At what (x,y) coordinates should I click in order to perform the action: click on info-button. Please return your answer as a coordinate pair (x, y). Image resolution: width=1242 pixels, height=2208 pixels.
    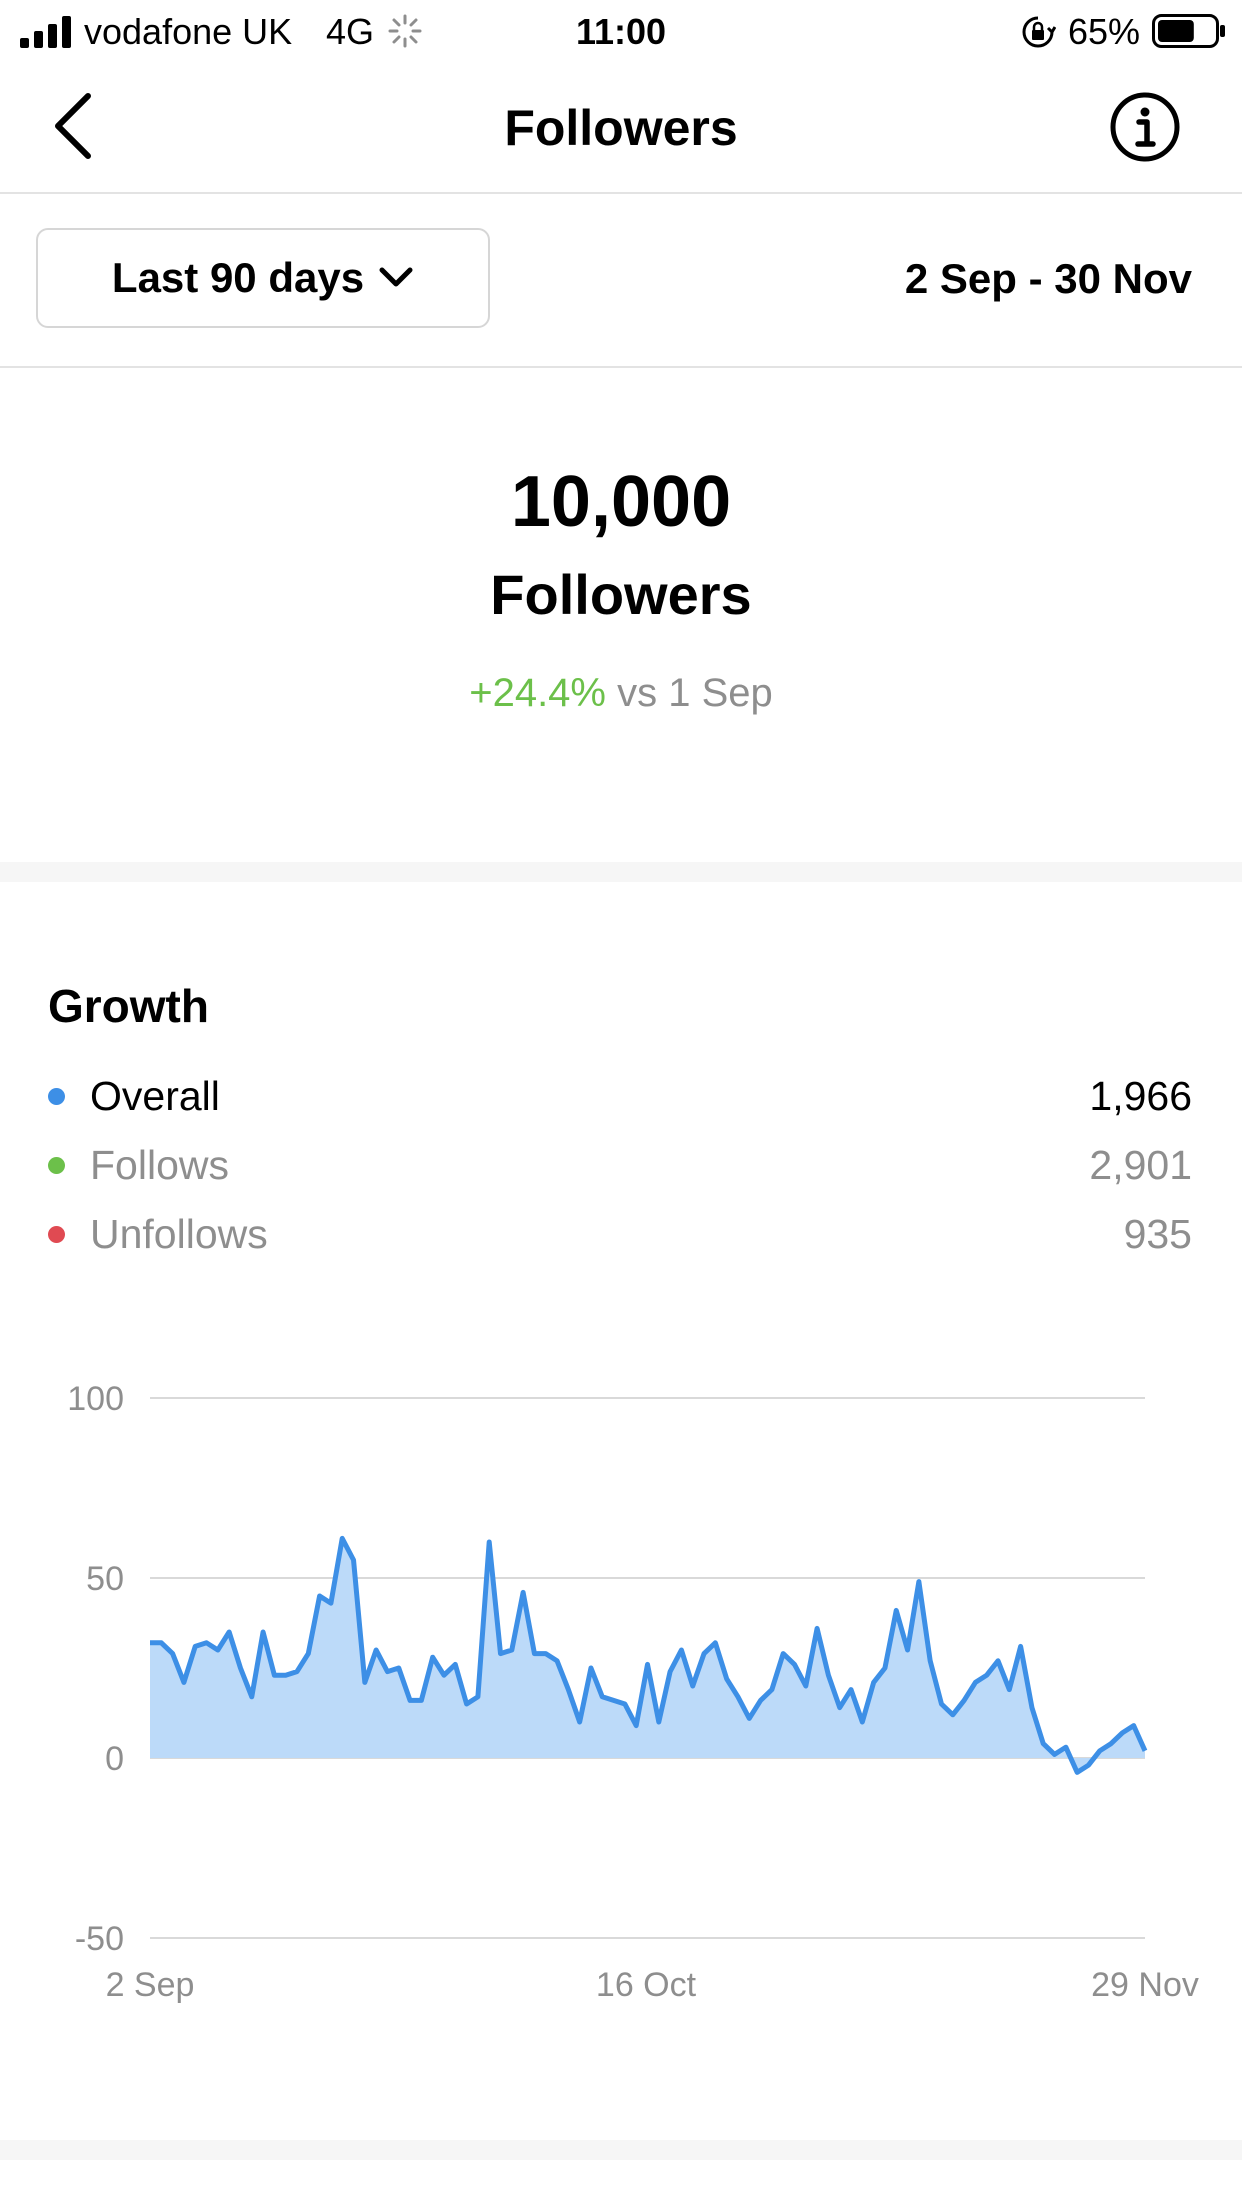
    Looking at the image, I should click on (1145, 127).